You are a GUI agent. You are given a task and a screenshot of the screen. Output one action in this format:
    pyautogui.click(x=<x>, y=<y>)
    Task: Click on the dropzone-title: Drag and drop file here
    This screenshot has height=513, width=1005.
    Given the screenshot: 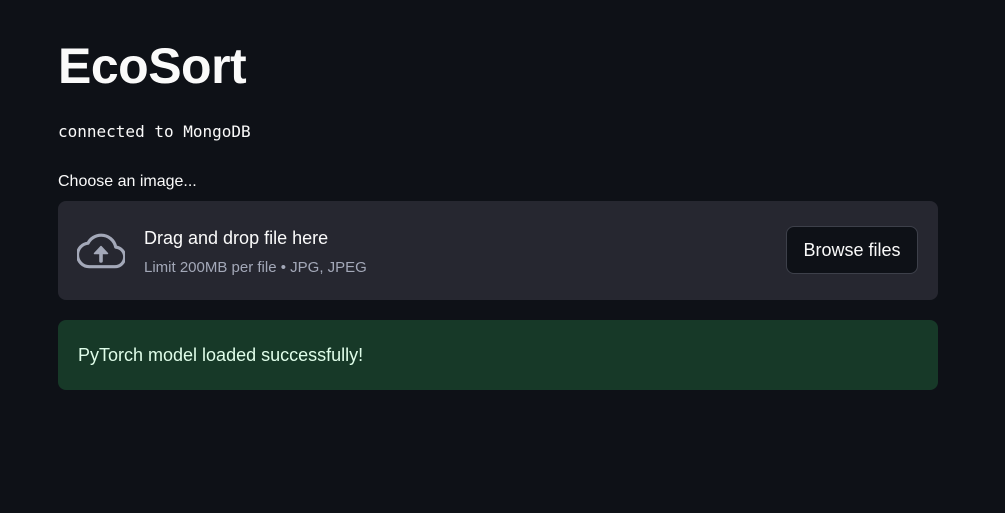 What is the action you would take?
    pyautogui.click(x=236, y=238)
    